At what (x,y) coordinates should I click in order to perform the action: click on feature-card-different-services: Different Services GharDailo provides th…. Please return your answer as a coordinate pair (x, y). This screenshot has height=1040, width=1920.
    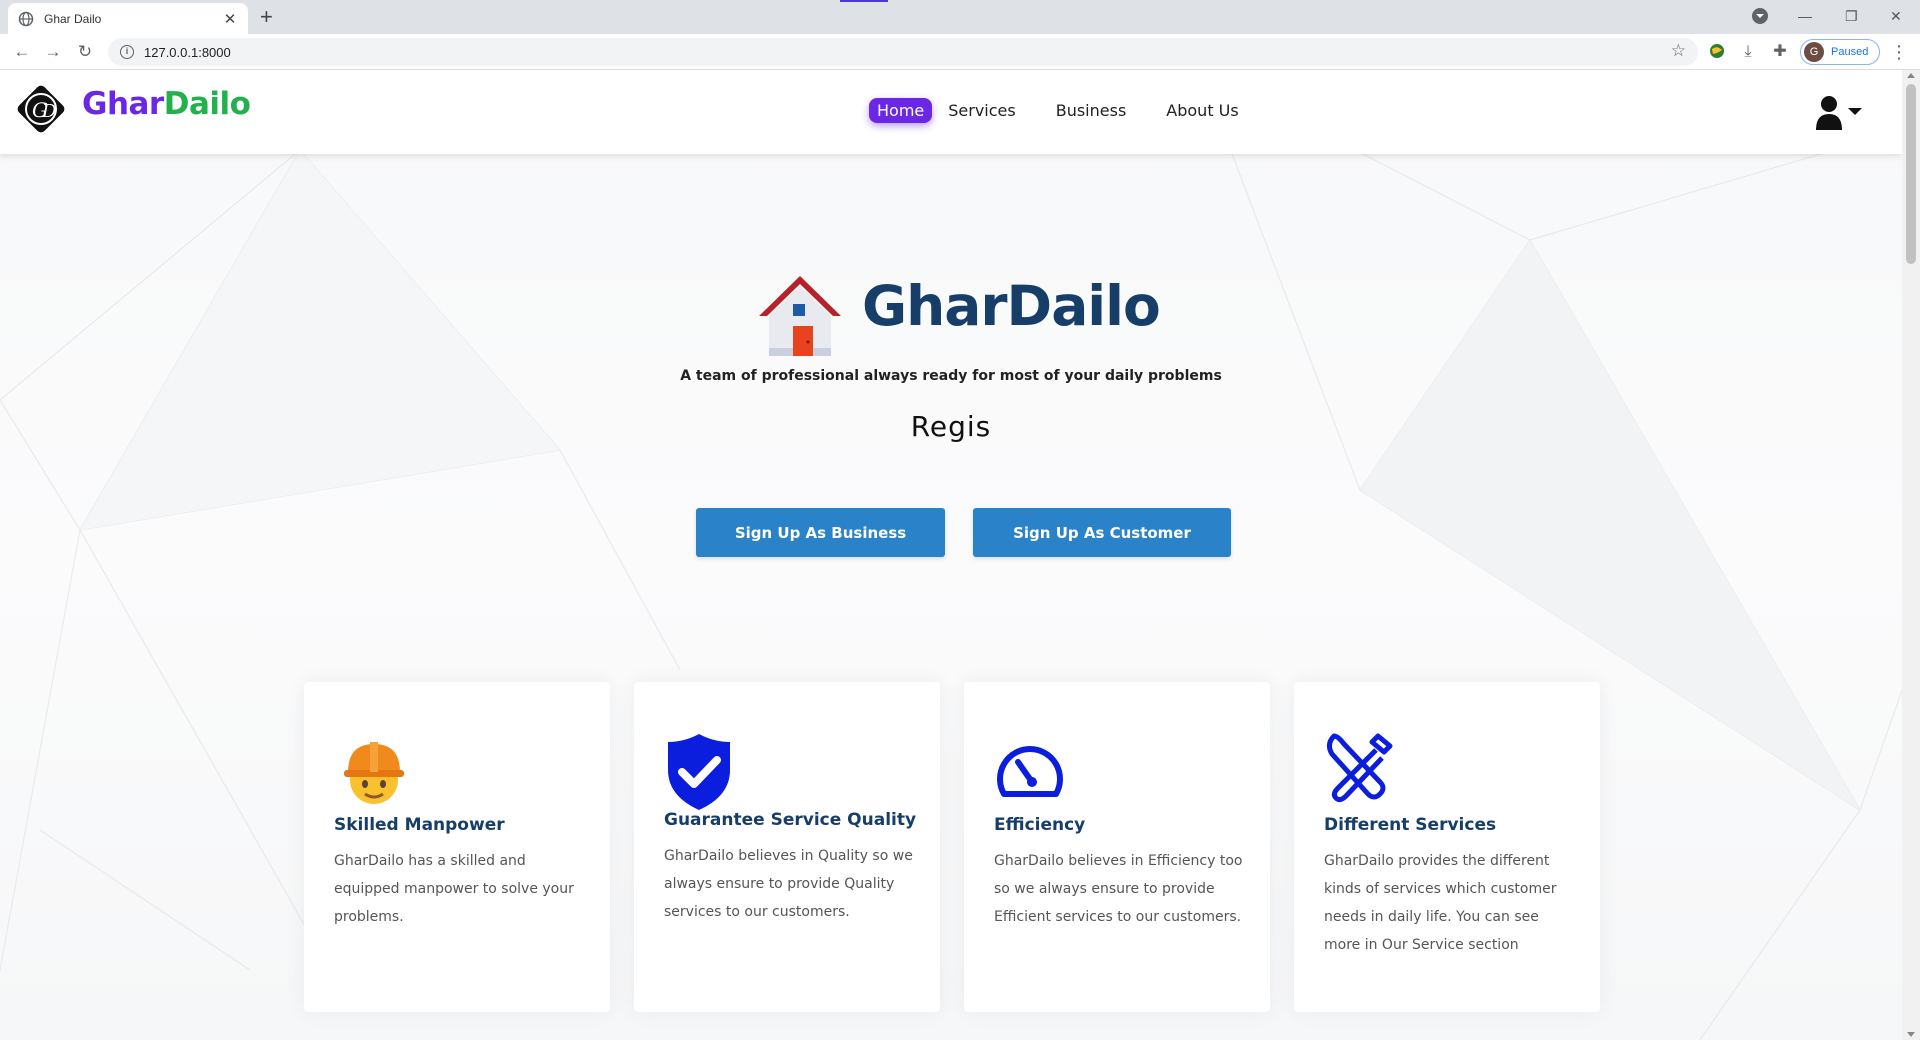
    Looking at the image, I should click on (1447, 847).